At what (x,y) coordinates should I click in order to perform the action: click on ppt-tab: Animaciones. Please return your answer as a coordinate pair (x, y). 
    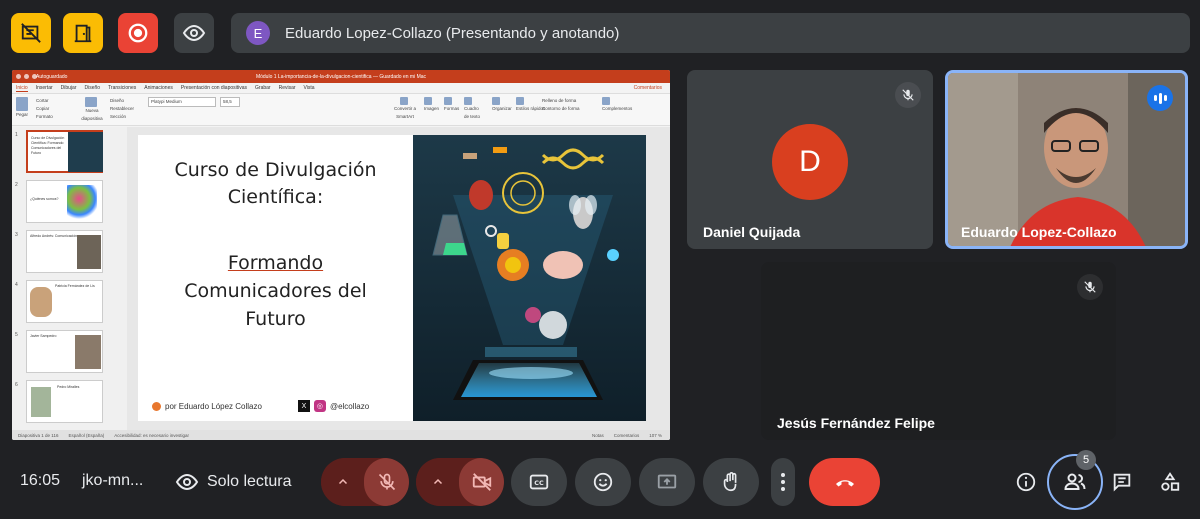
    Looking at the image, I should click on (158, 88).